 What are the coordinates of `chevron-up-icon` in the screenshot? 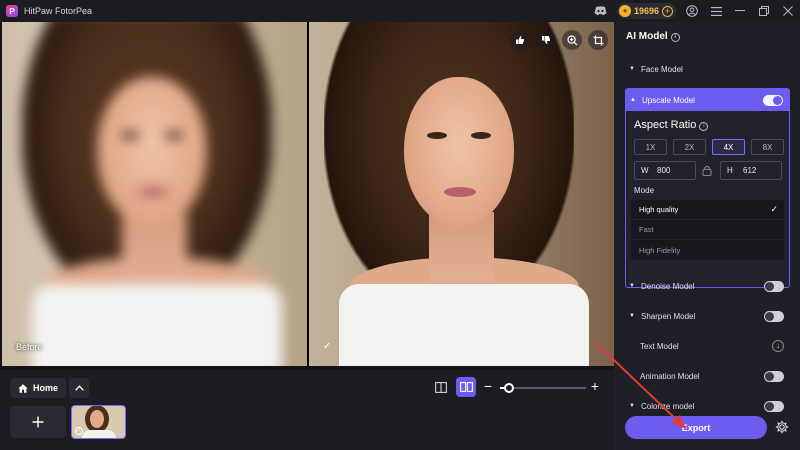 It's located at (79, 388).